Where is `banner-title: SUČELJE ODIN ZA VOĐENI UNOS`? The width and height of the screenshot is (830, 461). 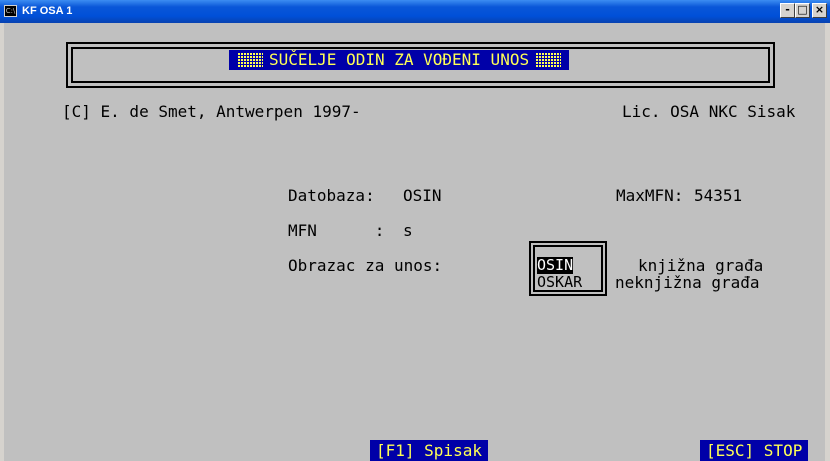 banner-title: SUČELJE ODIN ZA VOĐENI UNOS is located at coordinates (399, 59).